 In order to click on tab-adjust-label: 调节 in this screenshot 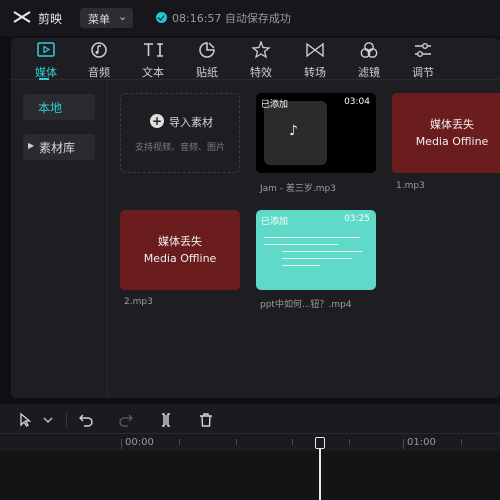, I will do `click(423, 72)`.